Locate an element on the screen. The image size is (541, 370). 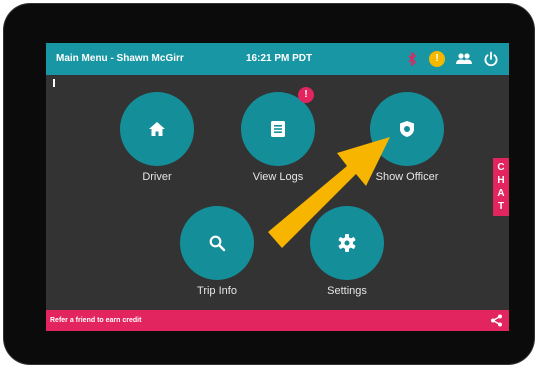
trip-info-button: Trip Info is located at coordinates (217, 251).